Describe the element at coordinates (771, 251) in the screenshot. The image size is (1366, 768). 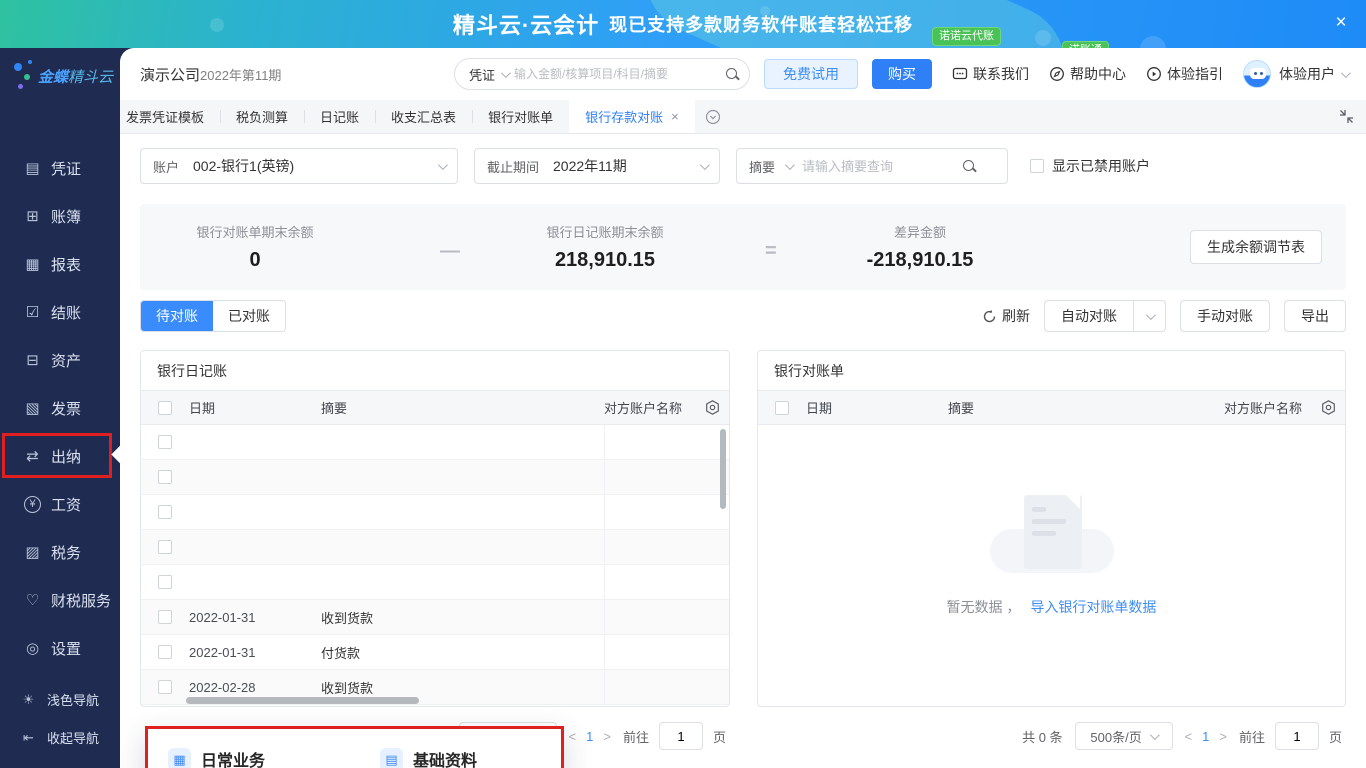
I see `equals-operator: =` at that location.